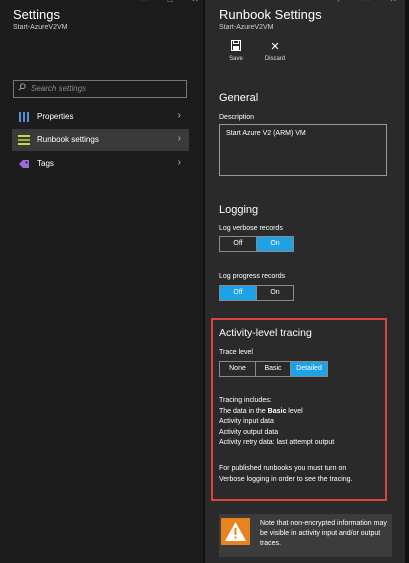  I want to click on general-heading: General, so click(239, 98).